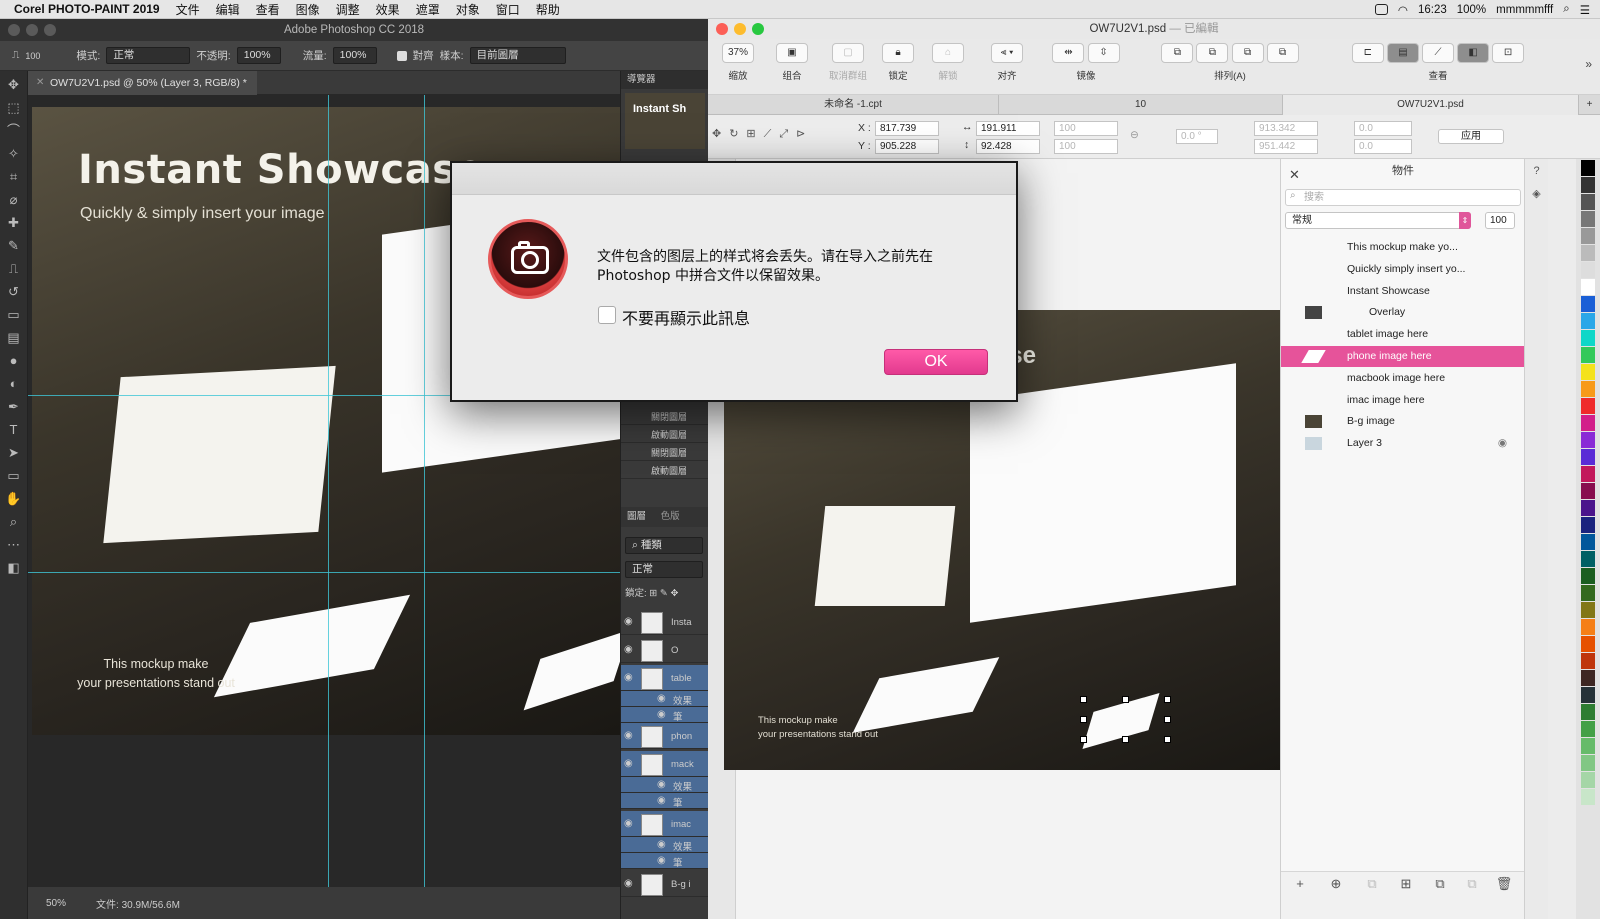 This screenshot has width=1600, height=919. Describe the element at coordinates (1403, 421) in the screenshot. I see `object-row: B-g image` at that location.